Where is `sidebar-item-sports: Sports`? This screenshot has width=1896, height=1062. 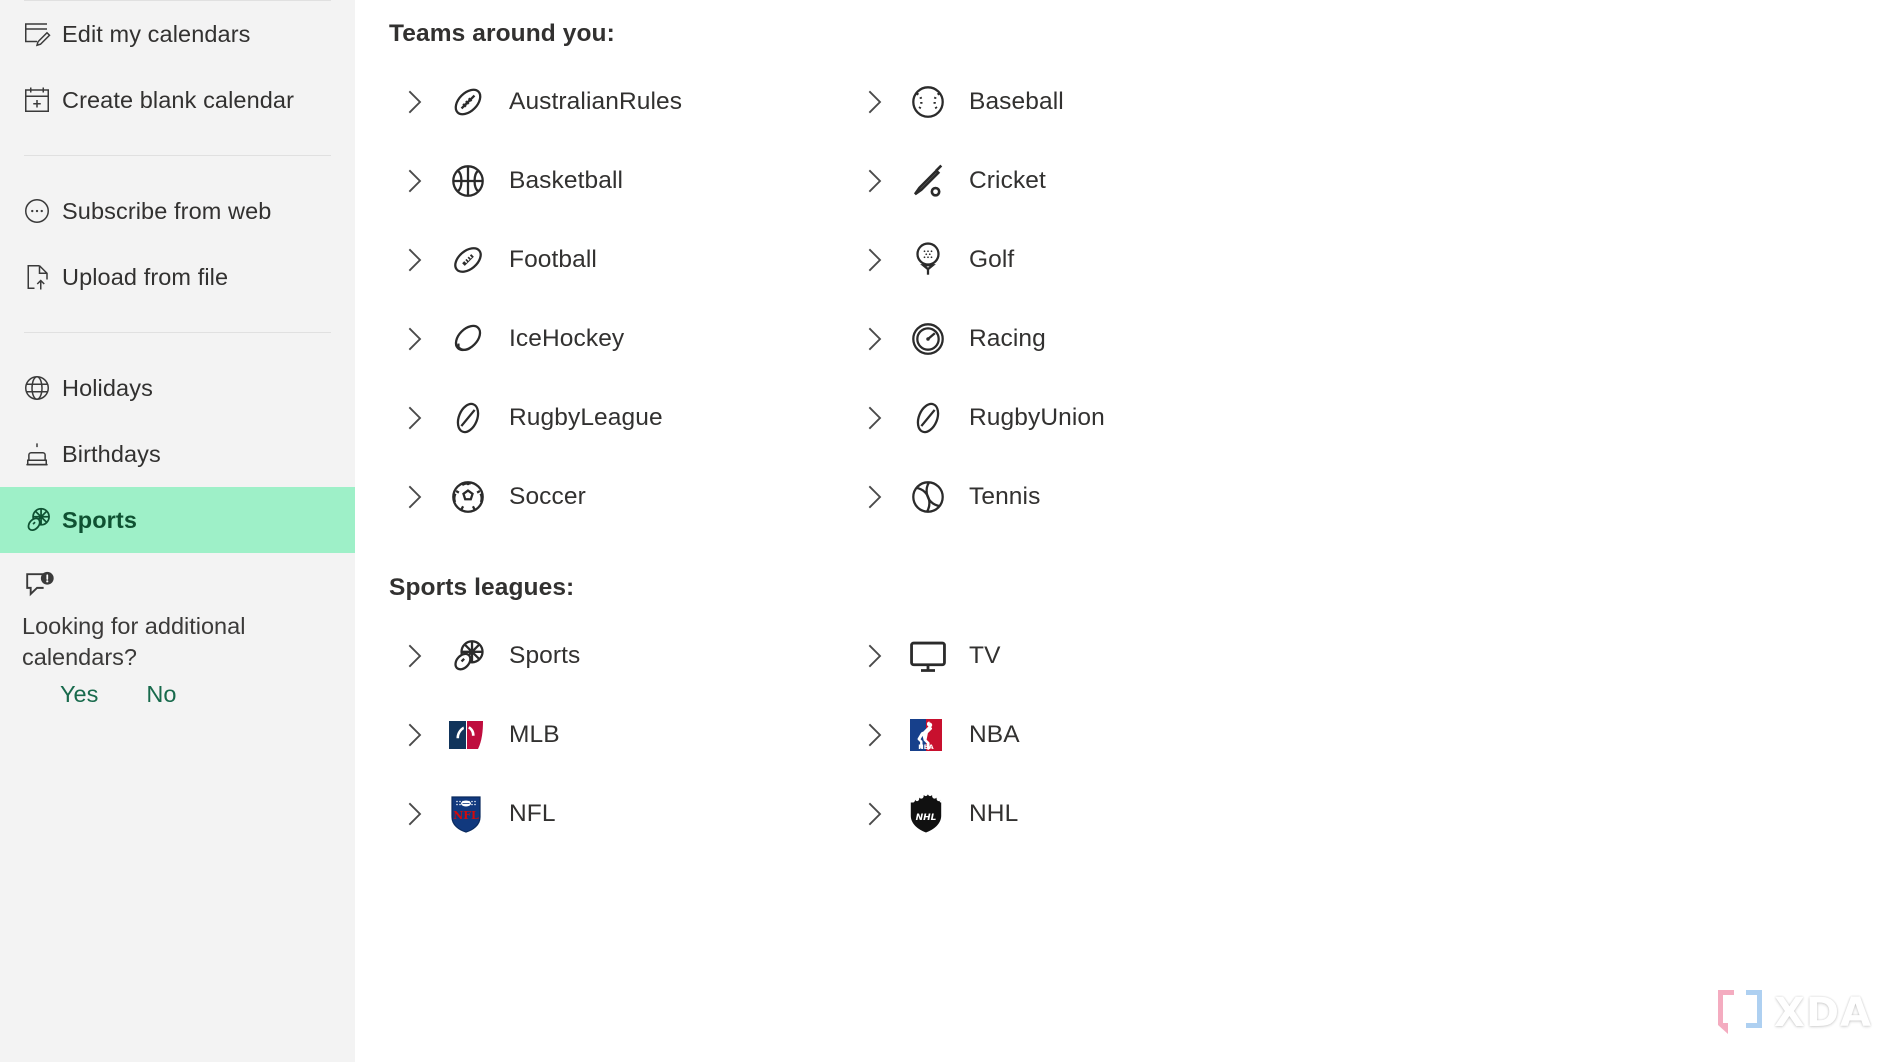 sidebar-item-sports: Sports is located at coordinates (177, 520).